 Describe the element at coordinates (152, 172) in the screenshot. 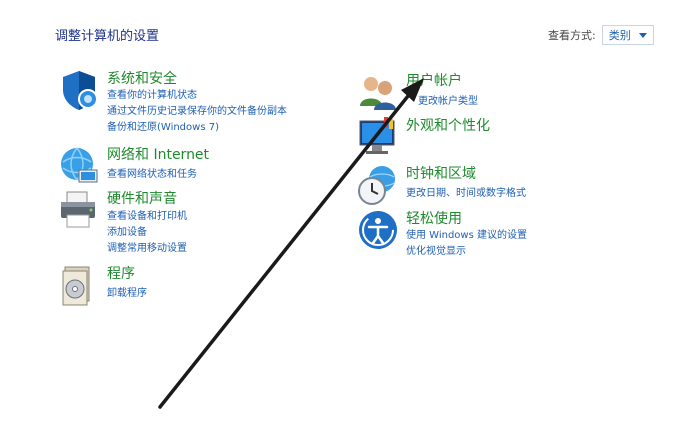

I see `link-network-status: 查看网络状态和任务` at that location.